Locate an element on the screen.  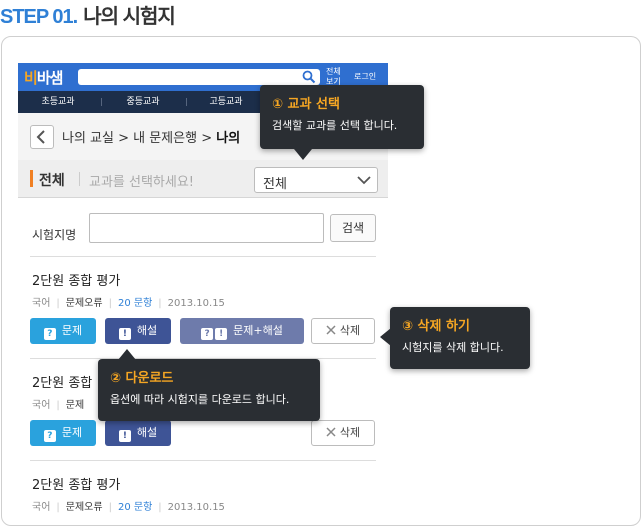
subject-select: 전체 is located at coordinates (316, 180).